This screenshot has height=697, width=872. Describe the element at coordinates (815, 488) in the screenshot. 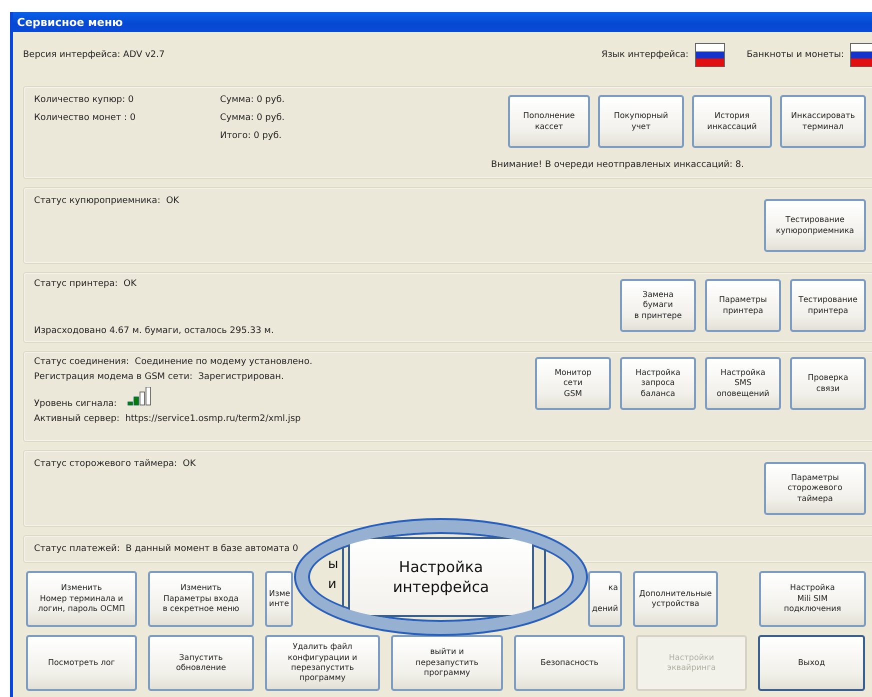

I see `panel-button: Параметры сторожевого таймера` at that location.